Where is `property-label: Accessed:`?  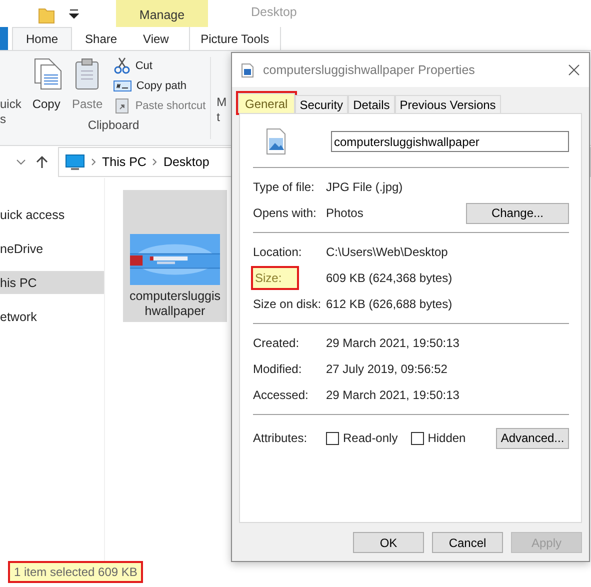
property-label: Accessed: is located at coordinates (281, 395).